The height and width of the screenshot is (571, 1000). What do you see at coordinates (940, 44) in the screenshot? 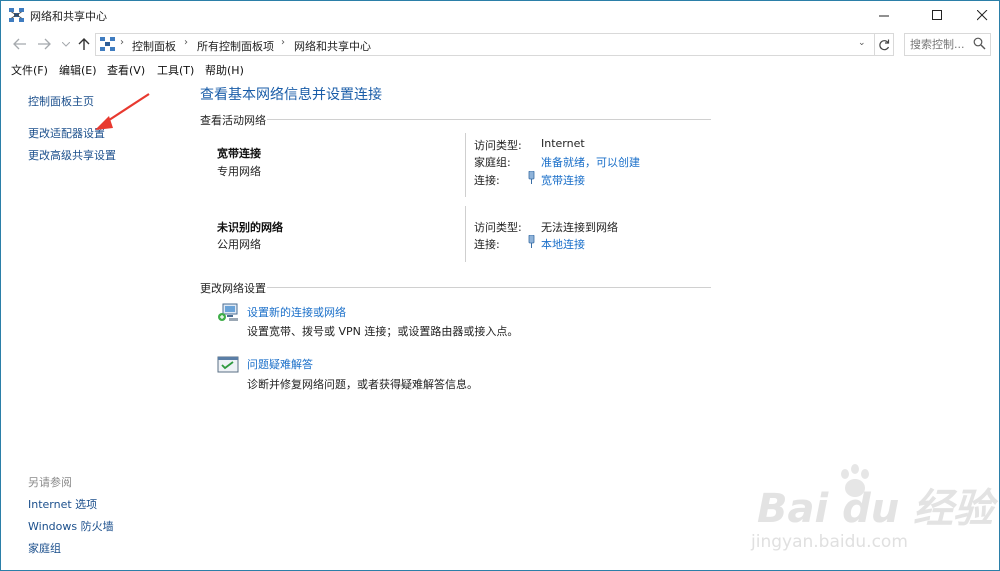
I see `search-input` at bounding box center [940, 44].